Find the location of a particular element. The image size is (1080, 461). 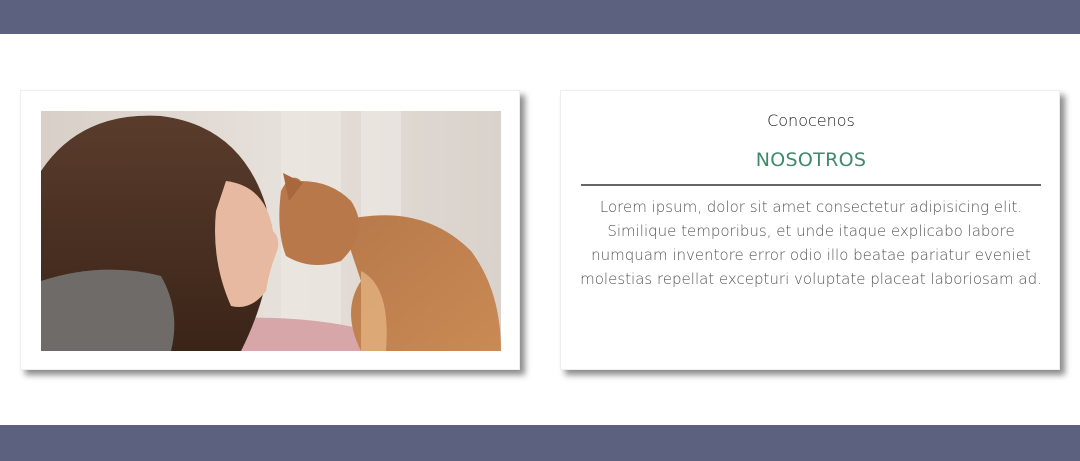

section-title: NOSOTROS is located at coordinates (811, 160).